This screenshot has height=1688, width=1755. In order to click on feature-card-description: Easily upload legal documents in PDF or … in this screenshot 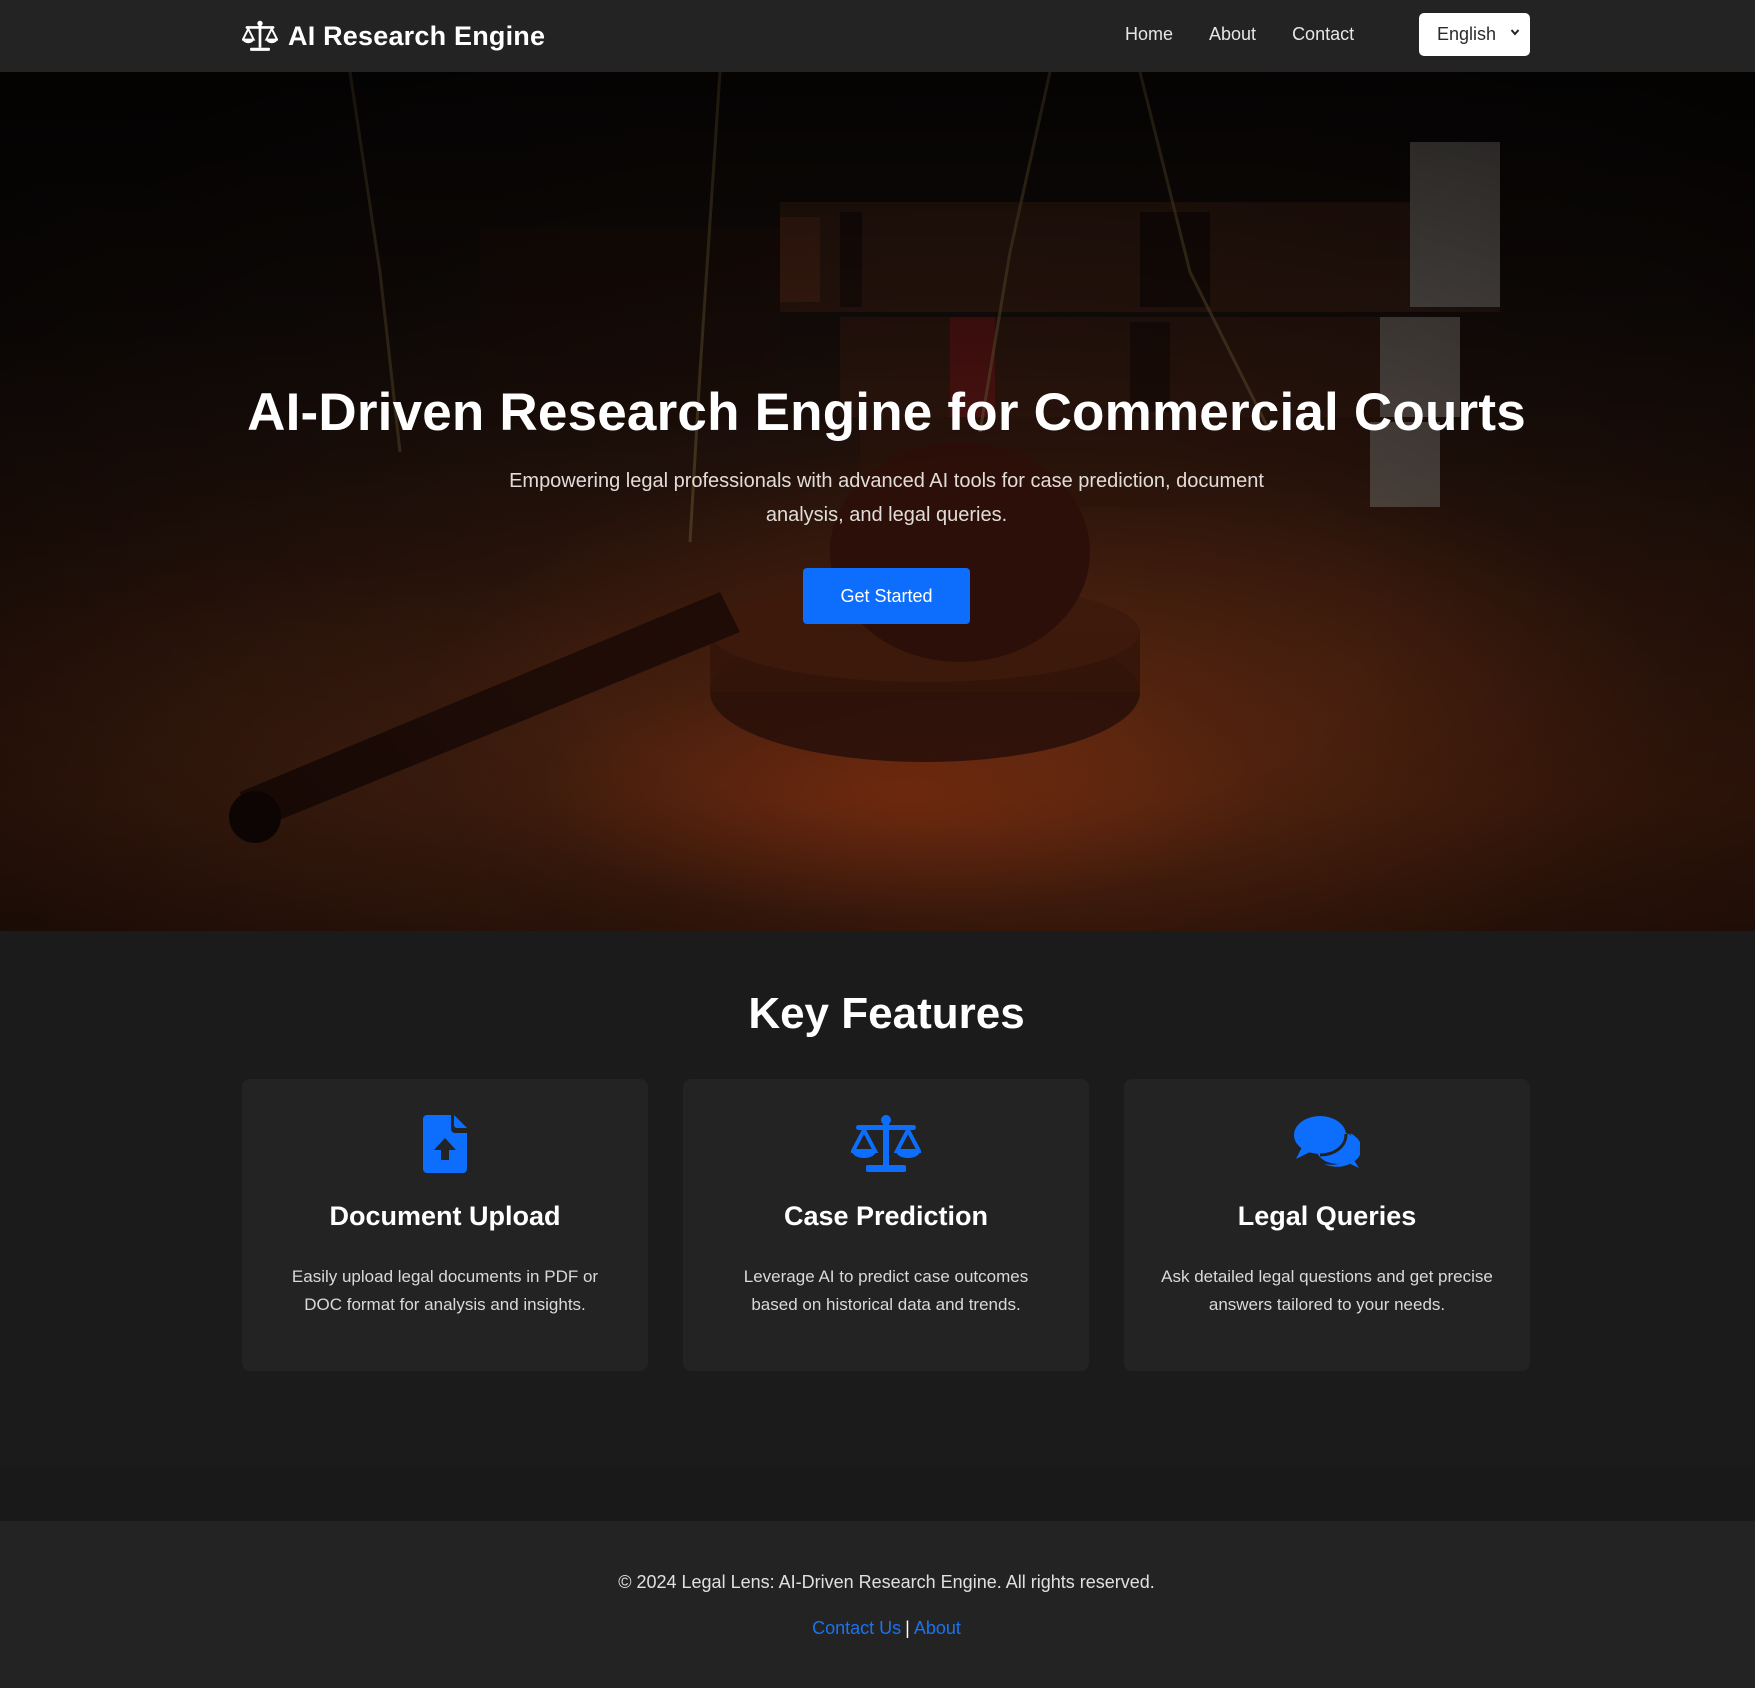, I will do `click(445, 1290)`.